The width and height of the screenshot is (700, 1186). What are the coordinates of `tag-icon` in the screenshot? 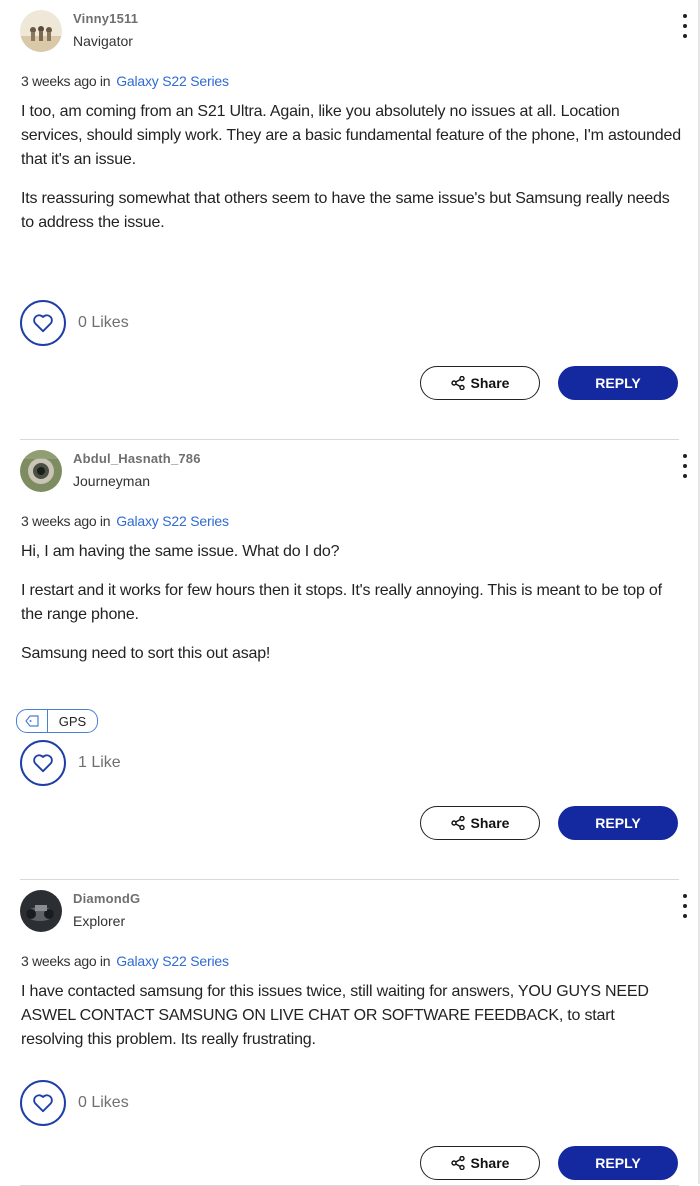 It's located at (32, 721).